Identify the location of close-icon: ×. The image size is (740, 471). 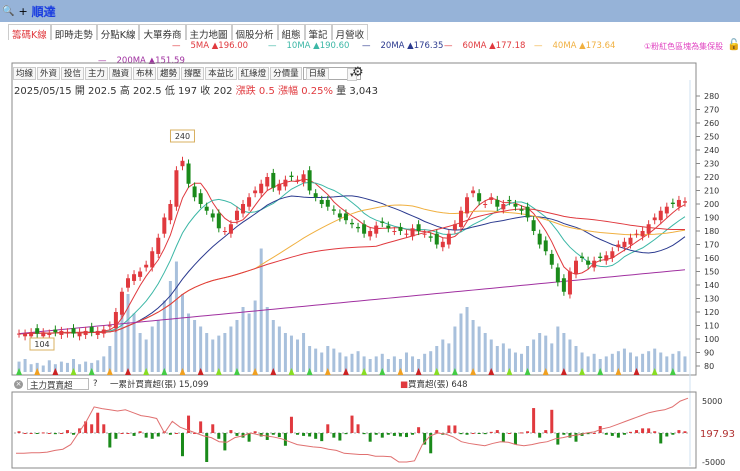
(18, 384).